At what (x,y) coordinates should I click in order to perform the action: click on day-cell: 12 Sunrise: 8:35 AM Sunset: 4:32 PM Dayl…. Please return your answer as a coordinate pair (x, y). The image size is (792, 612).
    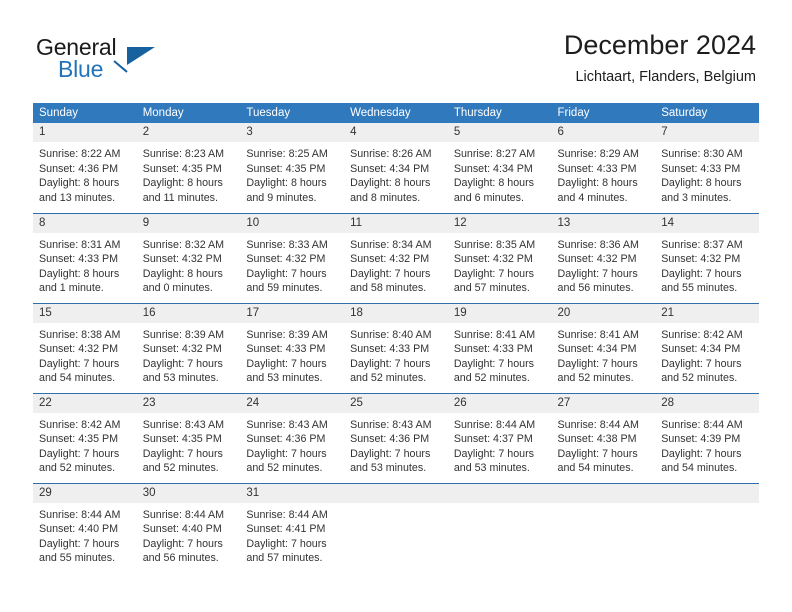
    Looking at the image, I should click on (499, 257).